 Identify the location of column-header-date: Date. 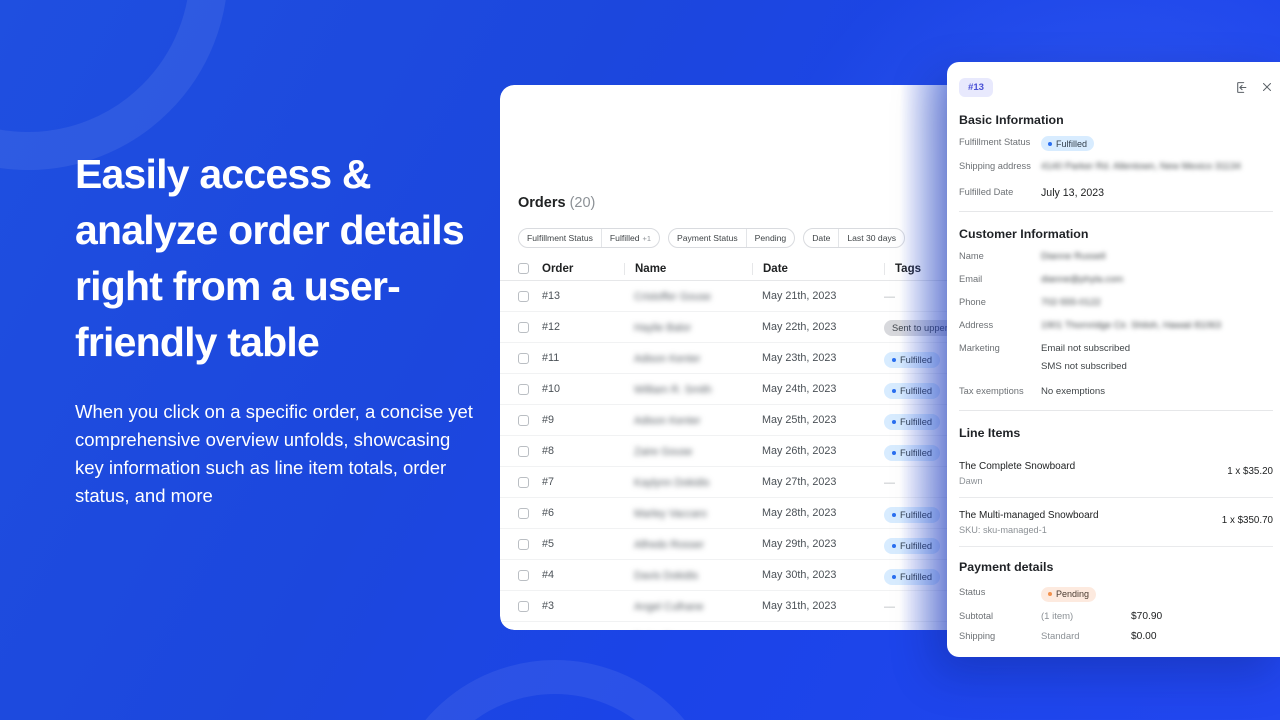
(818, 268).